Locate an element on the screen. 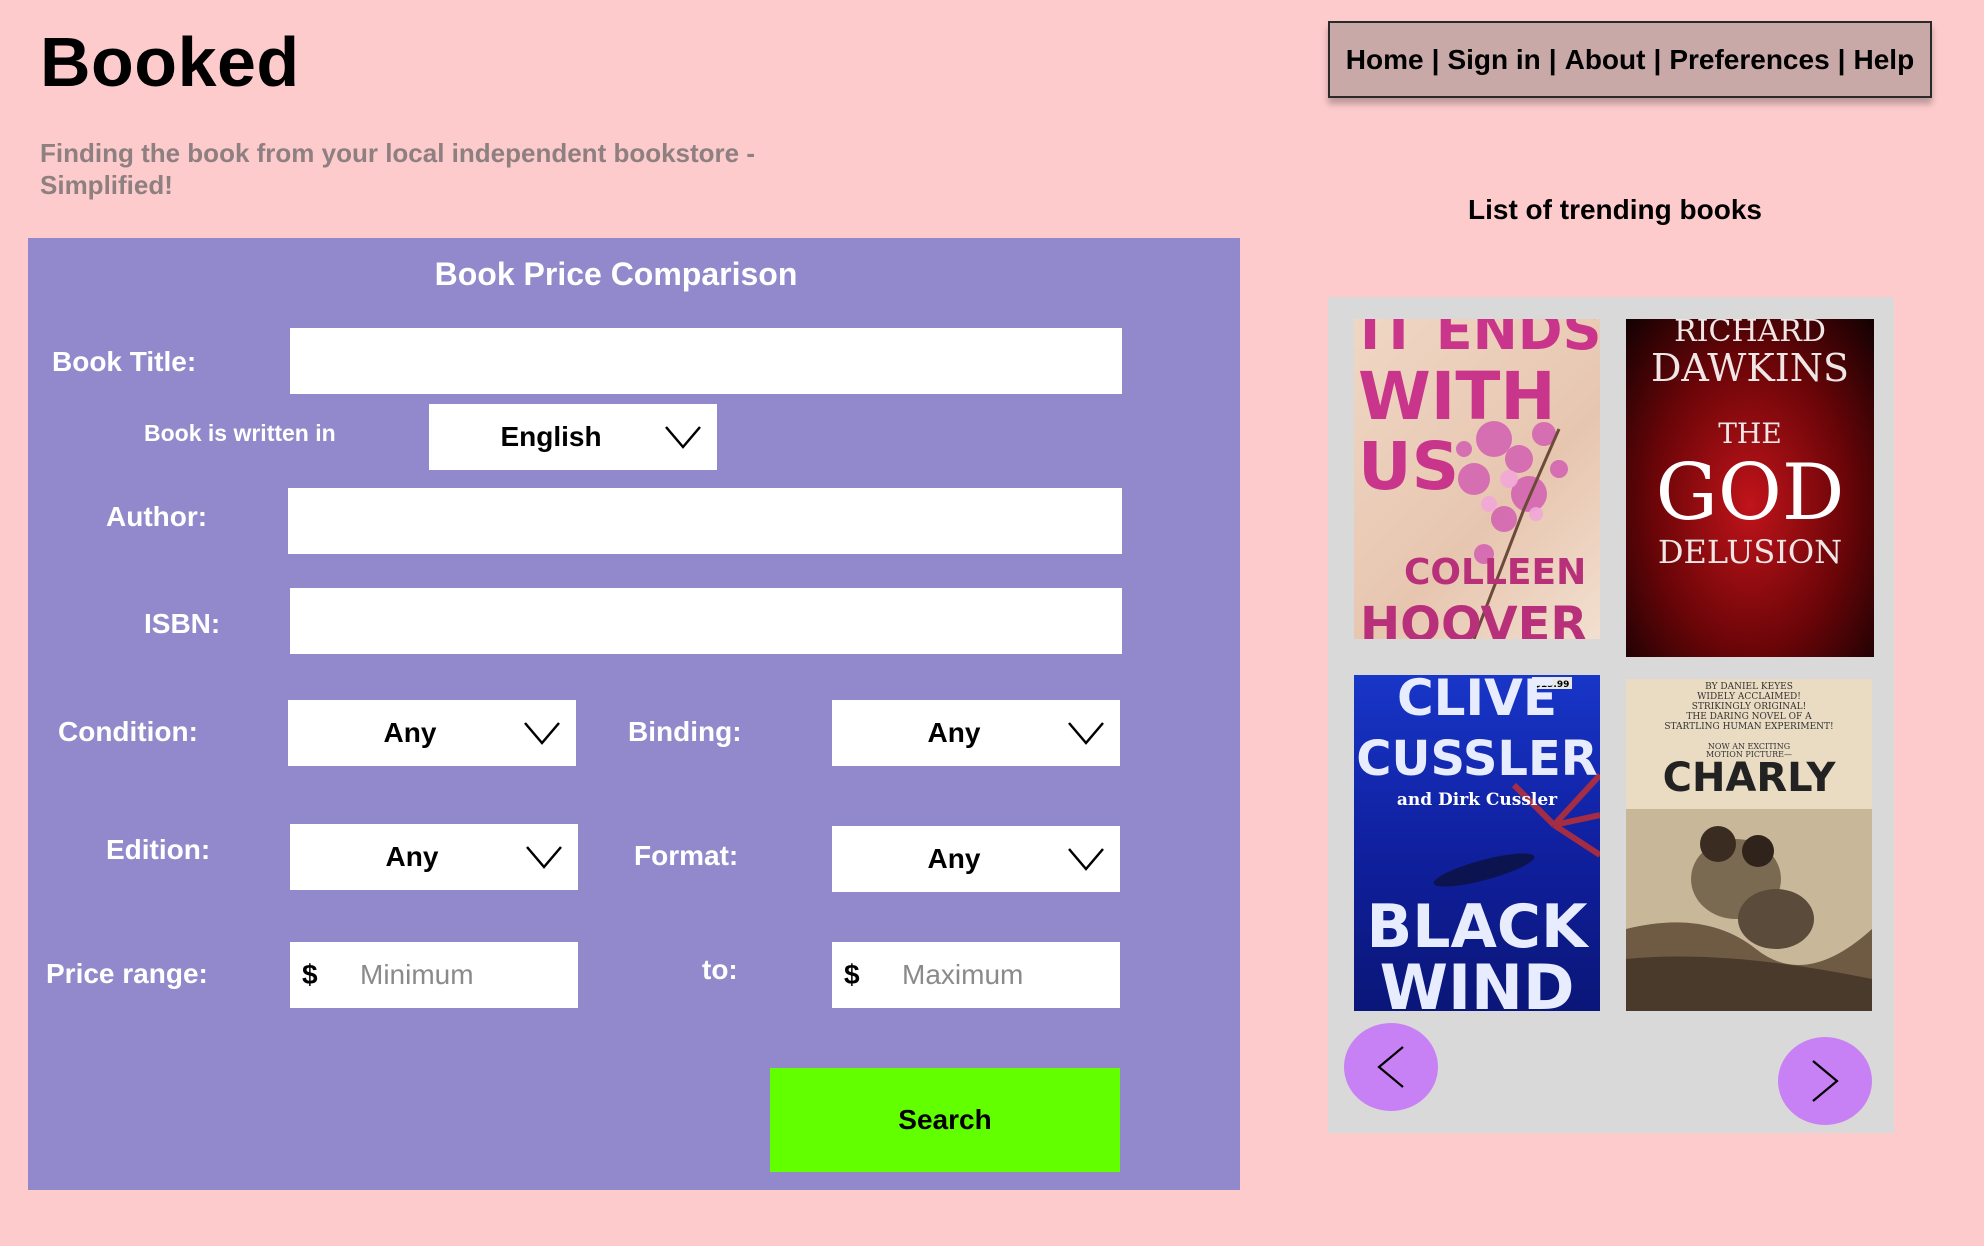  book-cover-line: THE DARING NOVEL OF A is located at coordinates (1749, 717).